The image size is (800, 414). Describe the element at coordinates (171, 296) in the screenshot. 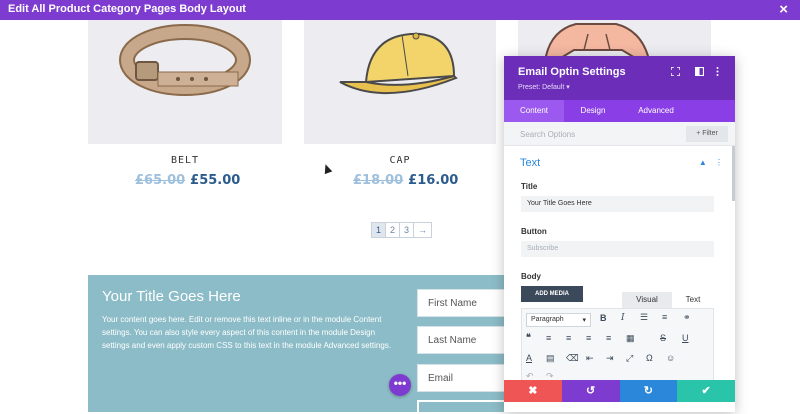

I see `optin-title: Your Title Goes Here` at that location.